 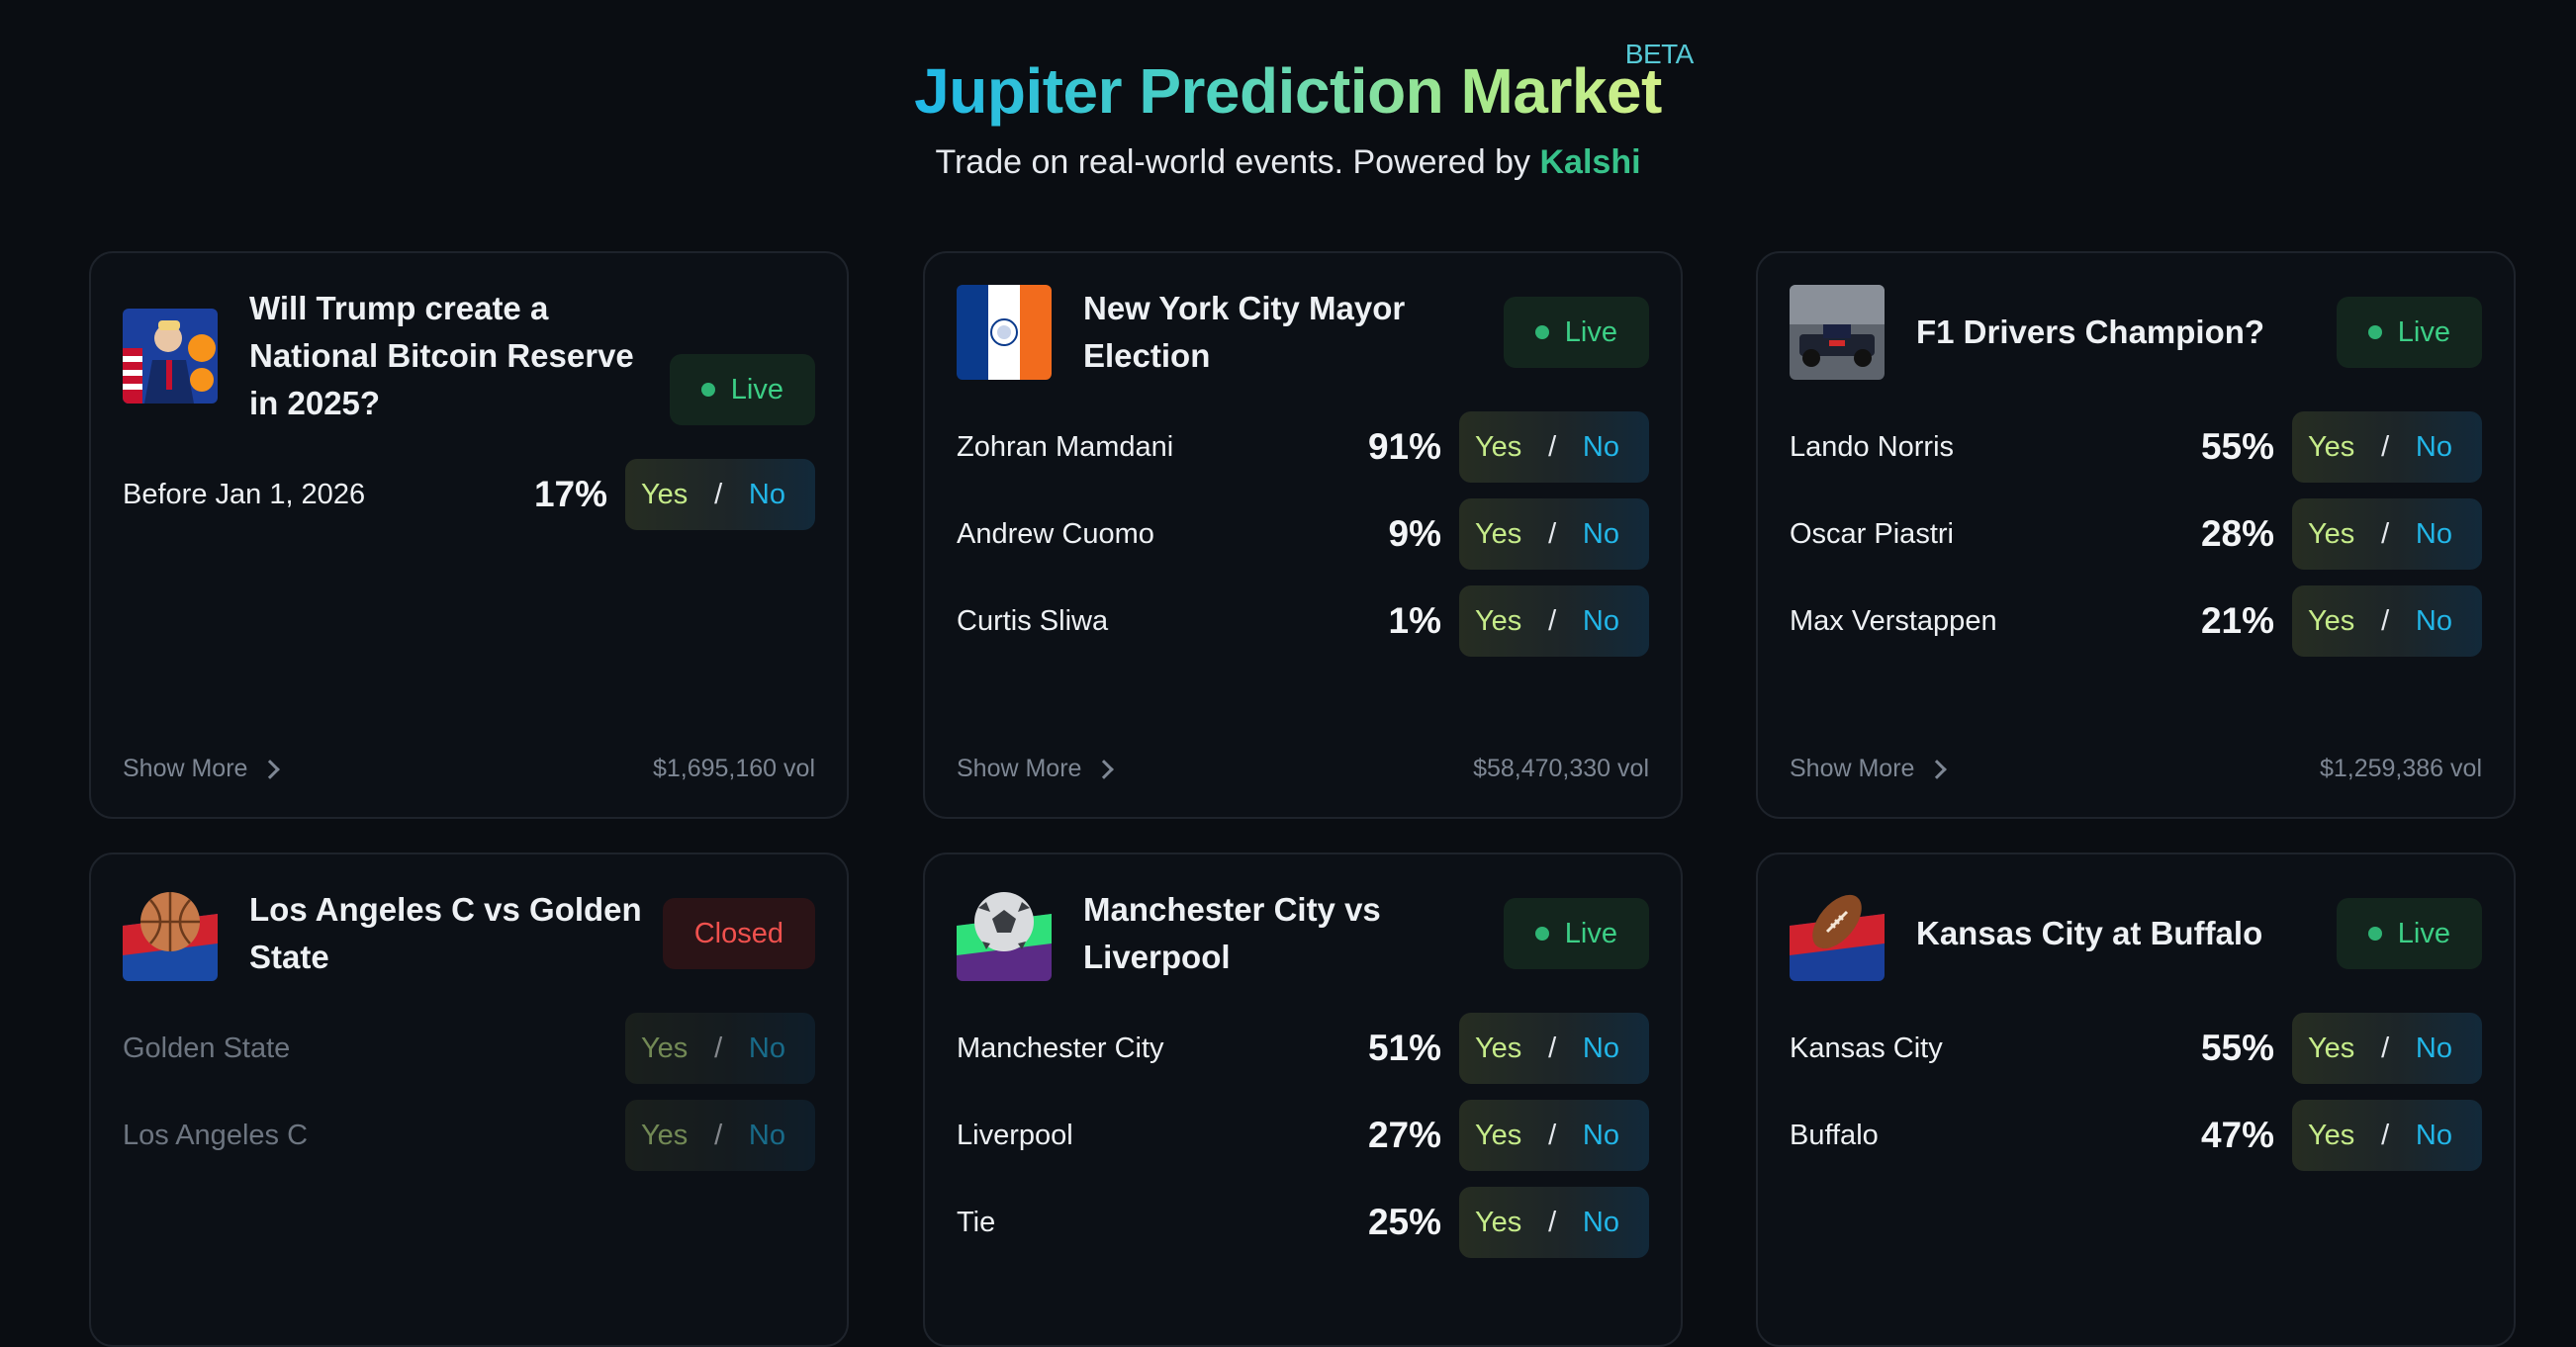 I want to click on outcome-row: Oscar Piastri 28% Yes / No, so click(x=2136, y=534).